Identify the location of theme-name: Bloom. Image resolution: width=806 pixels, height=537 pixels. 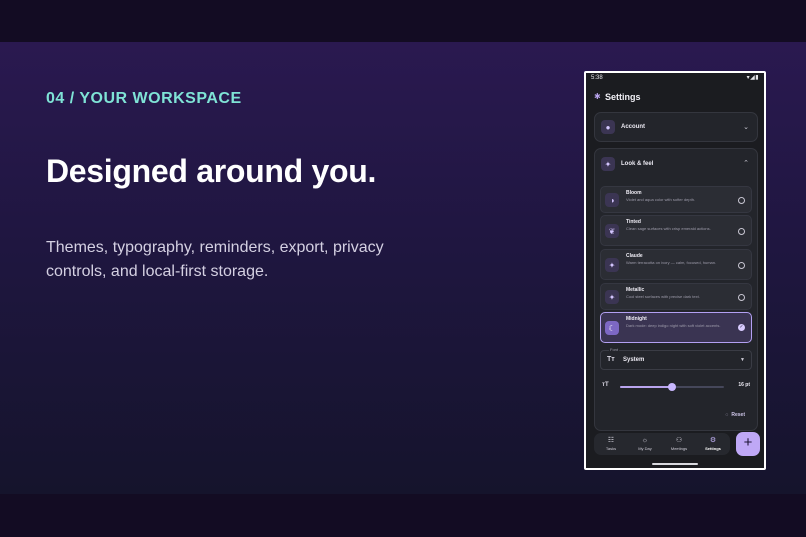
(634, 193).